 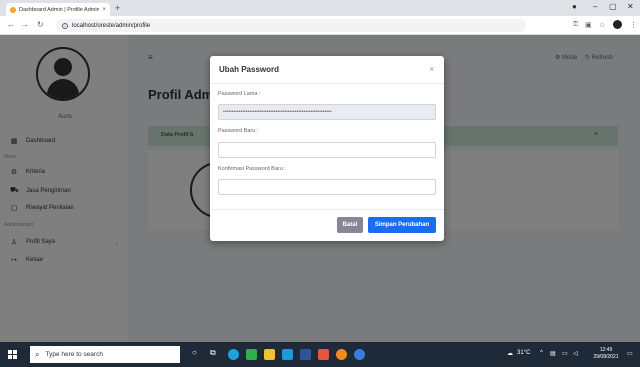 What do you see at coordinates (575, 353) in the screenshot?
I see `volume-icon: ◁` at bounding box center [575, 353].